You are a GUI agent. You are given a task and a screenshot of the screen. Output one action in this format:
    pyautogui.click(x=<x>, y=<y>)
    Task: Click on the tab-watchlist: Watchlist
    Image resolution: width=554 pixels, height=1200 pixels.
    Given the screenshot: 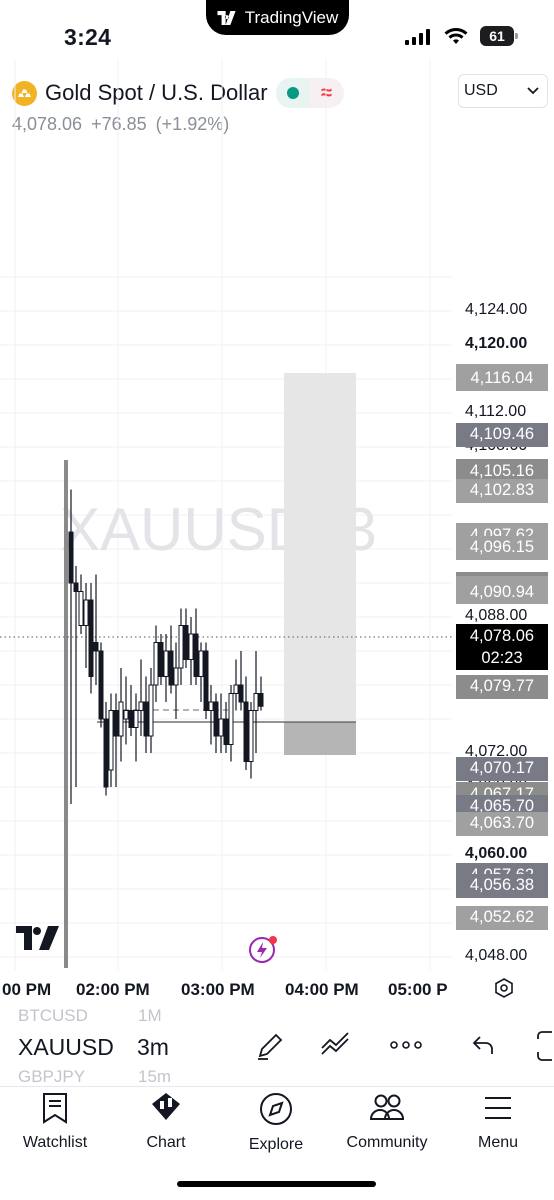 What is the action you would take?
    pyautogui.click(x=55, y=1122)
    